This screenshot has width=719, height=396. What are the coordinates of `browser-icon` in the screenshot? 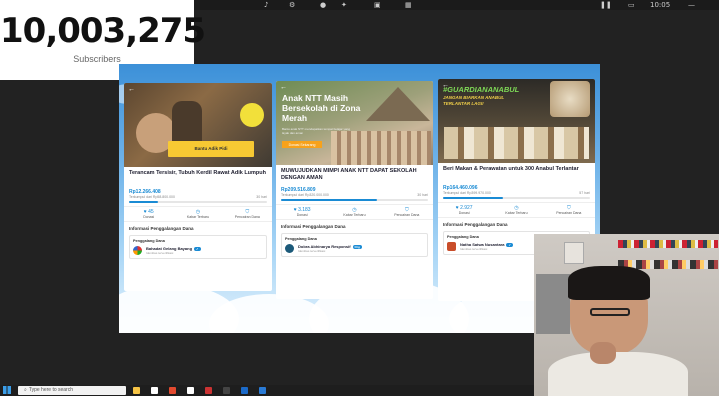 It's located at (154, 390).